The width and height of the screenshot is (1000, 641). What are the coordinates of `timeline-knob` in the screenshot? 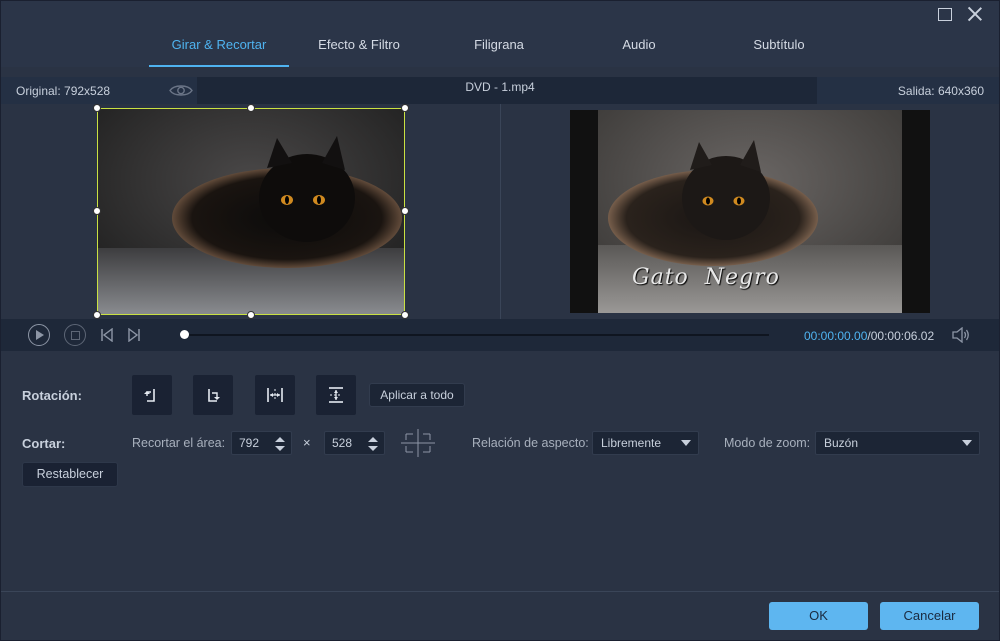 It's located at (184, 334).